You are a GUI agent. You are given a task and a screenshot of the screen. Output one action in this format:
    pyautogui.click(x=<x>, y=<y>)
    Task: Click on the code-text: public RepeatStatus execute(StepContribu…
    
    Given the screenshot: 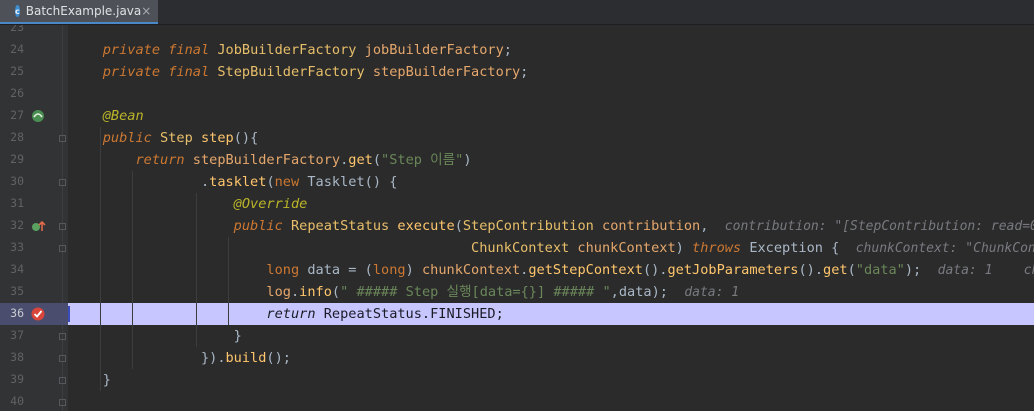 What is the action you would take?
    pyautogui.click(x=552, y=226)
    